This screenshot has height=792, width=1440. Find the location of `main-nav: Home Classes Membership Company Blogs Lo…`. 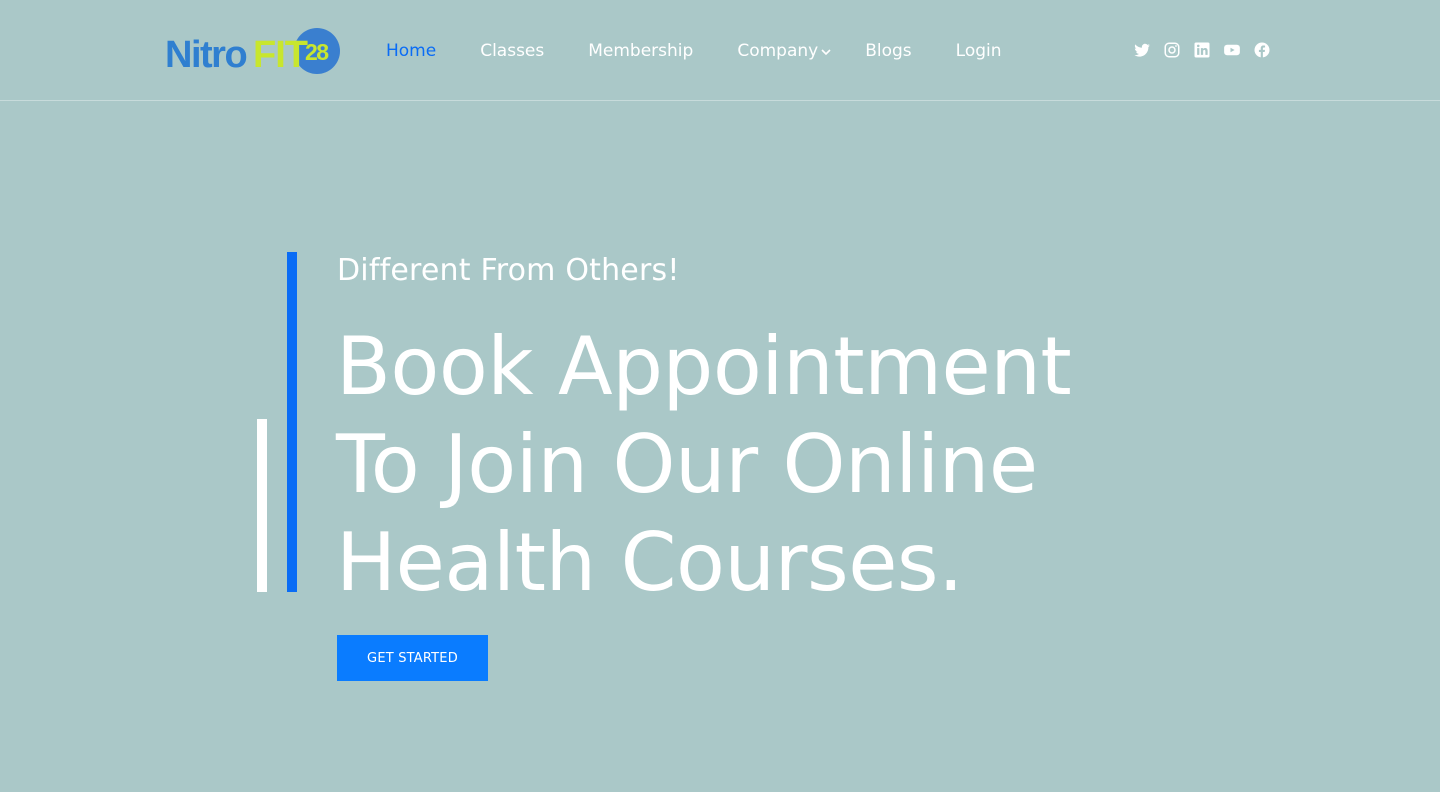

main-nav: Home Classes Membership Company Blogs Lo… is located at coordinates (694, 51).